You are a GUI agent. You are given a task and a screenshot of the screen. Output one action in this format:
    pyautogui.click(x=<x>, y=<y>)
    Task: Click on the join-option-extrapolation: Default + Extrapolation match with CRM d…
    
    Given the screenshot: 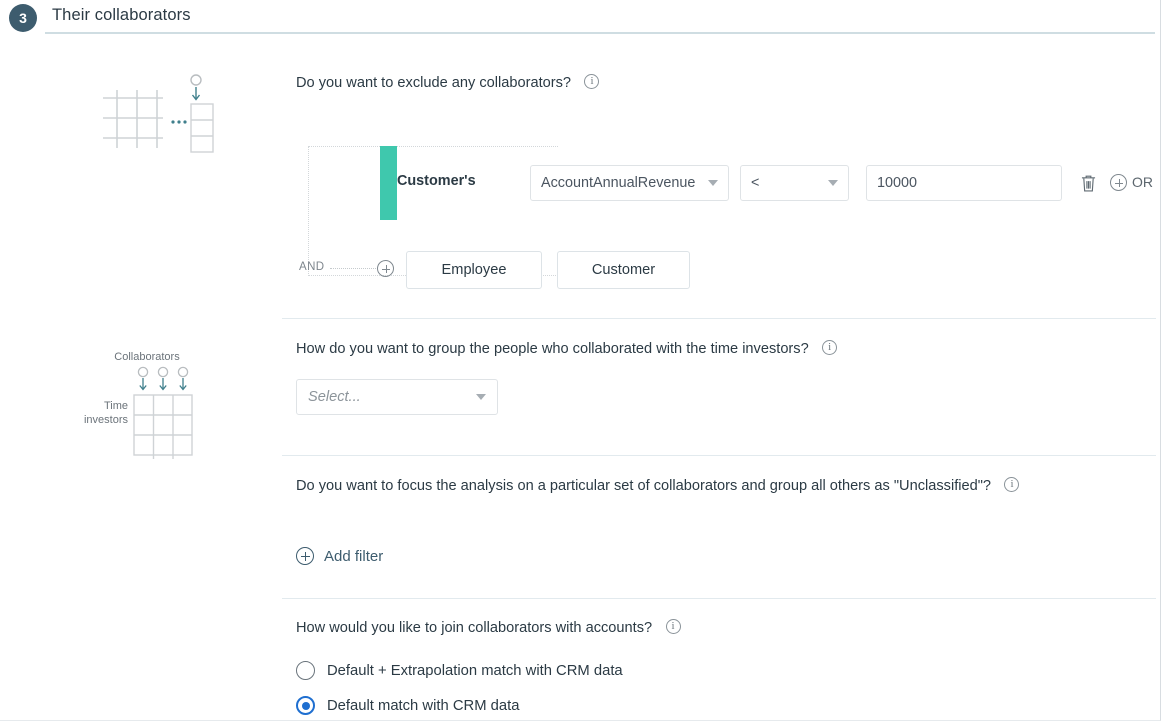 What is the action you would take?
    pyautogui.click(x=459, y=670)
    